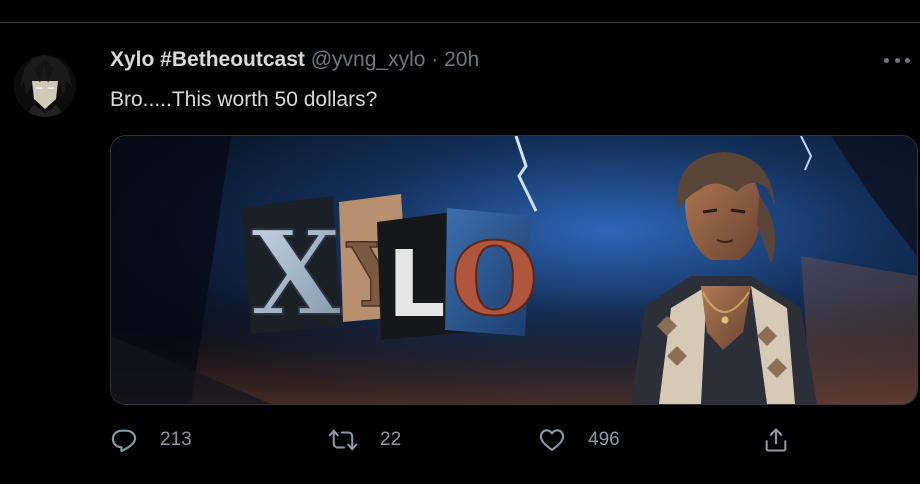 The width and height of the screenshot is (920, 484). Describe the element at coordinates (368, 59) in the screenshot. I see `author-handle: @yvng_xylo` at that location.